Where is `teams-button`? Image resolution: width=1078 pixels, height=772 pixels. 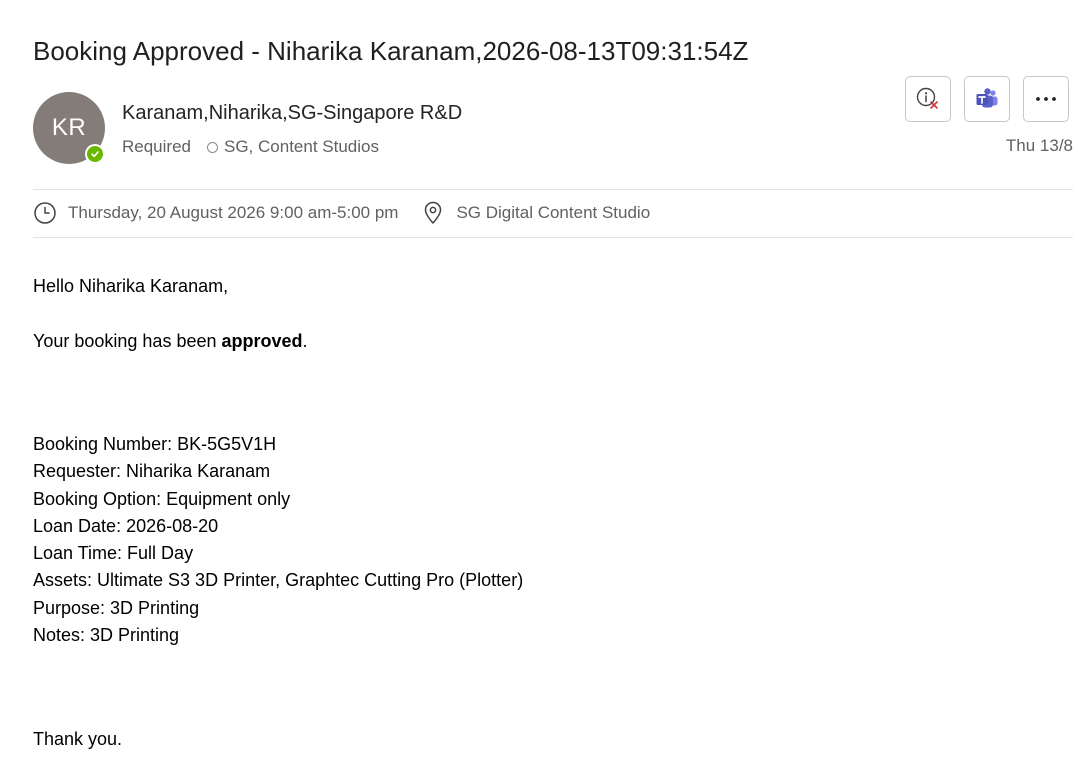 teams-button is located at coordinates (987, 99).